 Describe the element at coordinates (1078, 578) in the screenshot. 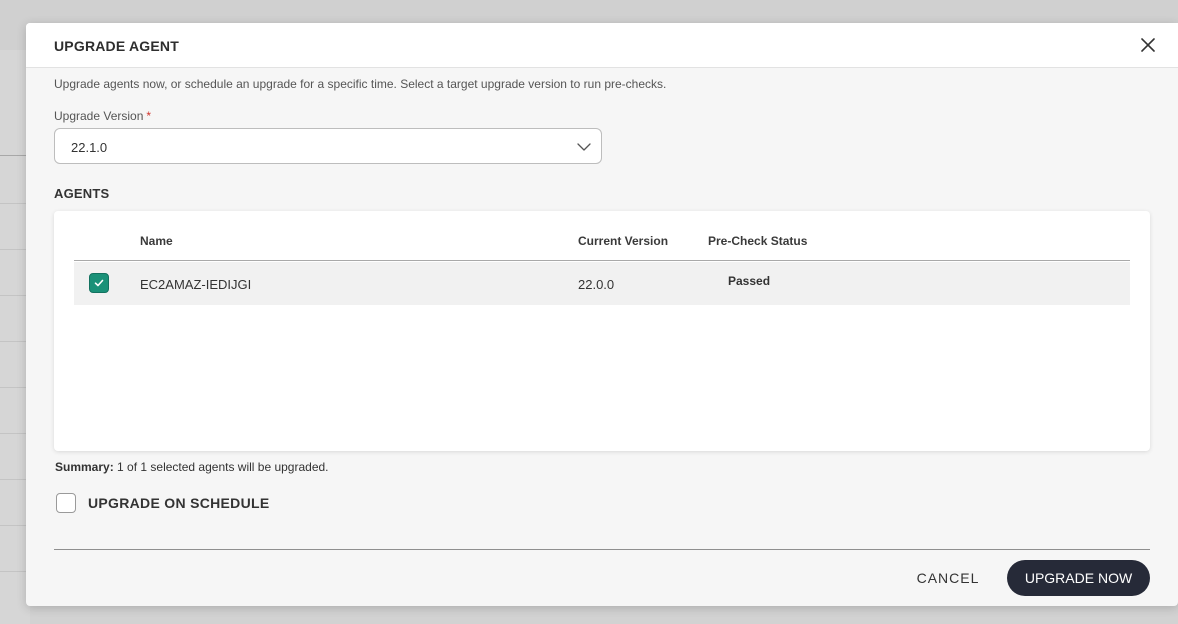

I see `upgrade-now-button: UPGRADE NOW` at that location.